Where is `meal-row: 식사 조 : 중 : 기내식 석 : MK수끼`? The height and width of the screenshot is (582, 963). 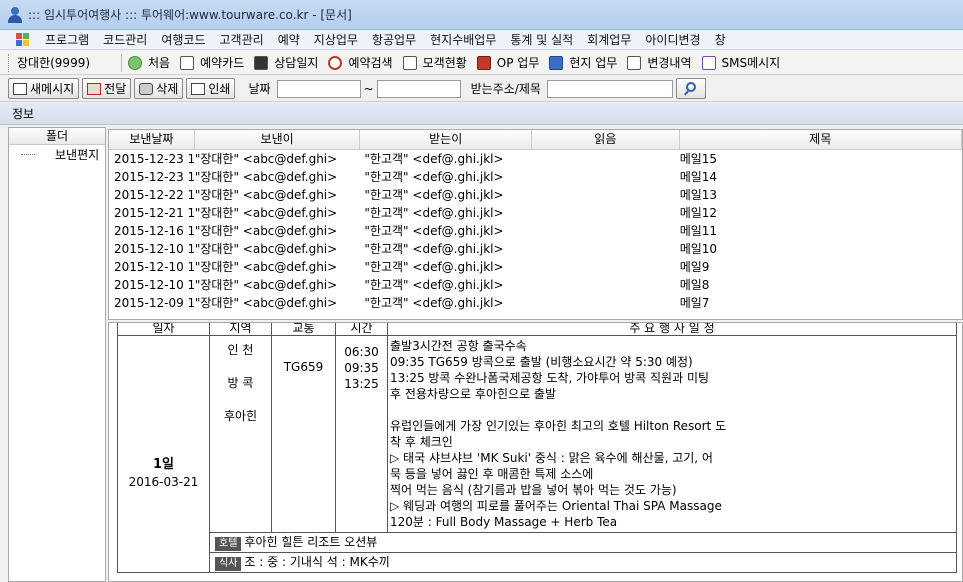 meal-row: 식사 조 : 중 : 기내식 석 : MK수끼 is located at coordinates (537, 562).